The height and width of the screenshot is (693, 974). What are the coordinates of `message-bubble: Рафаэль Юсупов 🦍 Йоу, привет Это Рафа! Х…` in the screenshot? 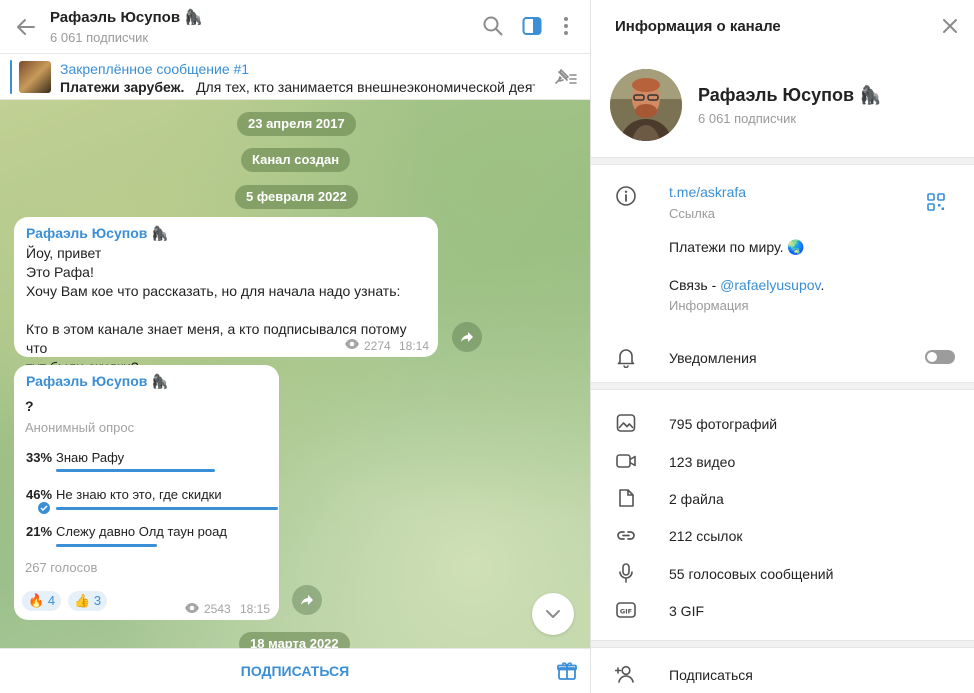 It's located at (226, 296).